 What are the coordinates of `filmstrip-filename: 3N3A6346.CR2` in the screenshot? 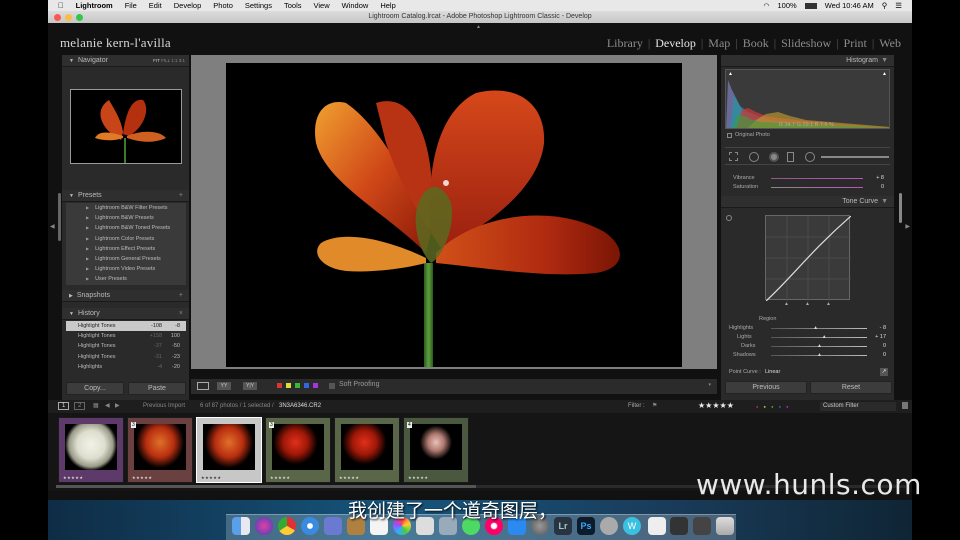 It's located at (300, 406).